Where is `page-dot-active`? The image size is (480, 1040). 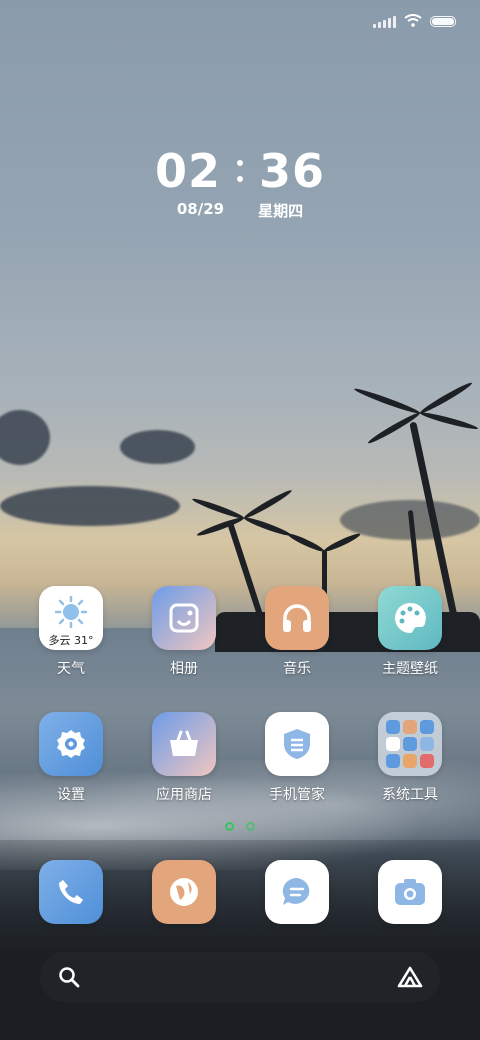
page-dot-active is located at coordinates (229, 826).